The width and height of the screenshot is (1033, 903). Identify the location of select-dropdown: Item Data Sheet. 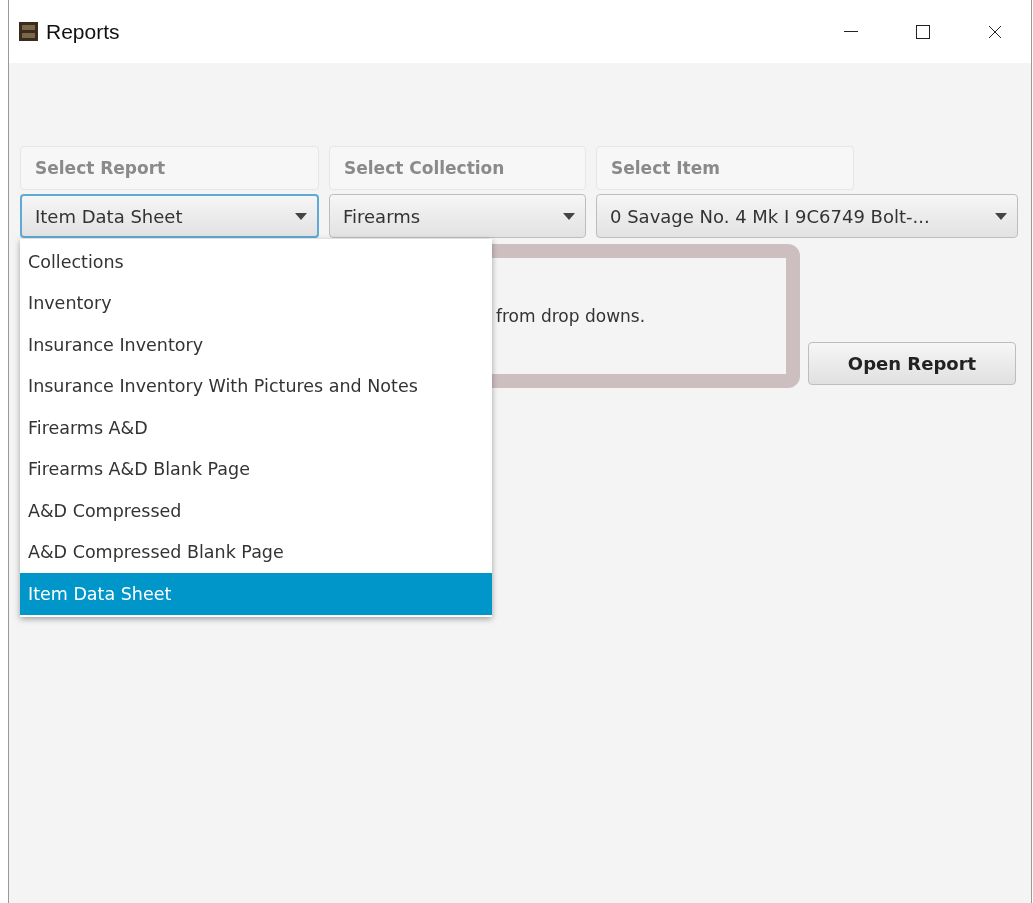
(169, 216).